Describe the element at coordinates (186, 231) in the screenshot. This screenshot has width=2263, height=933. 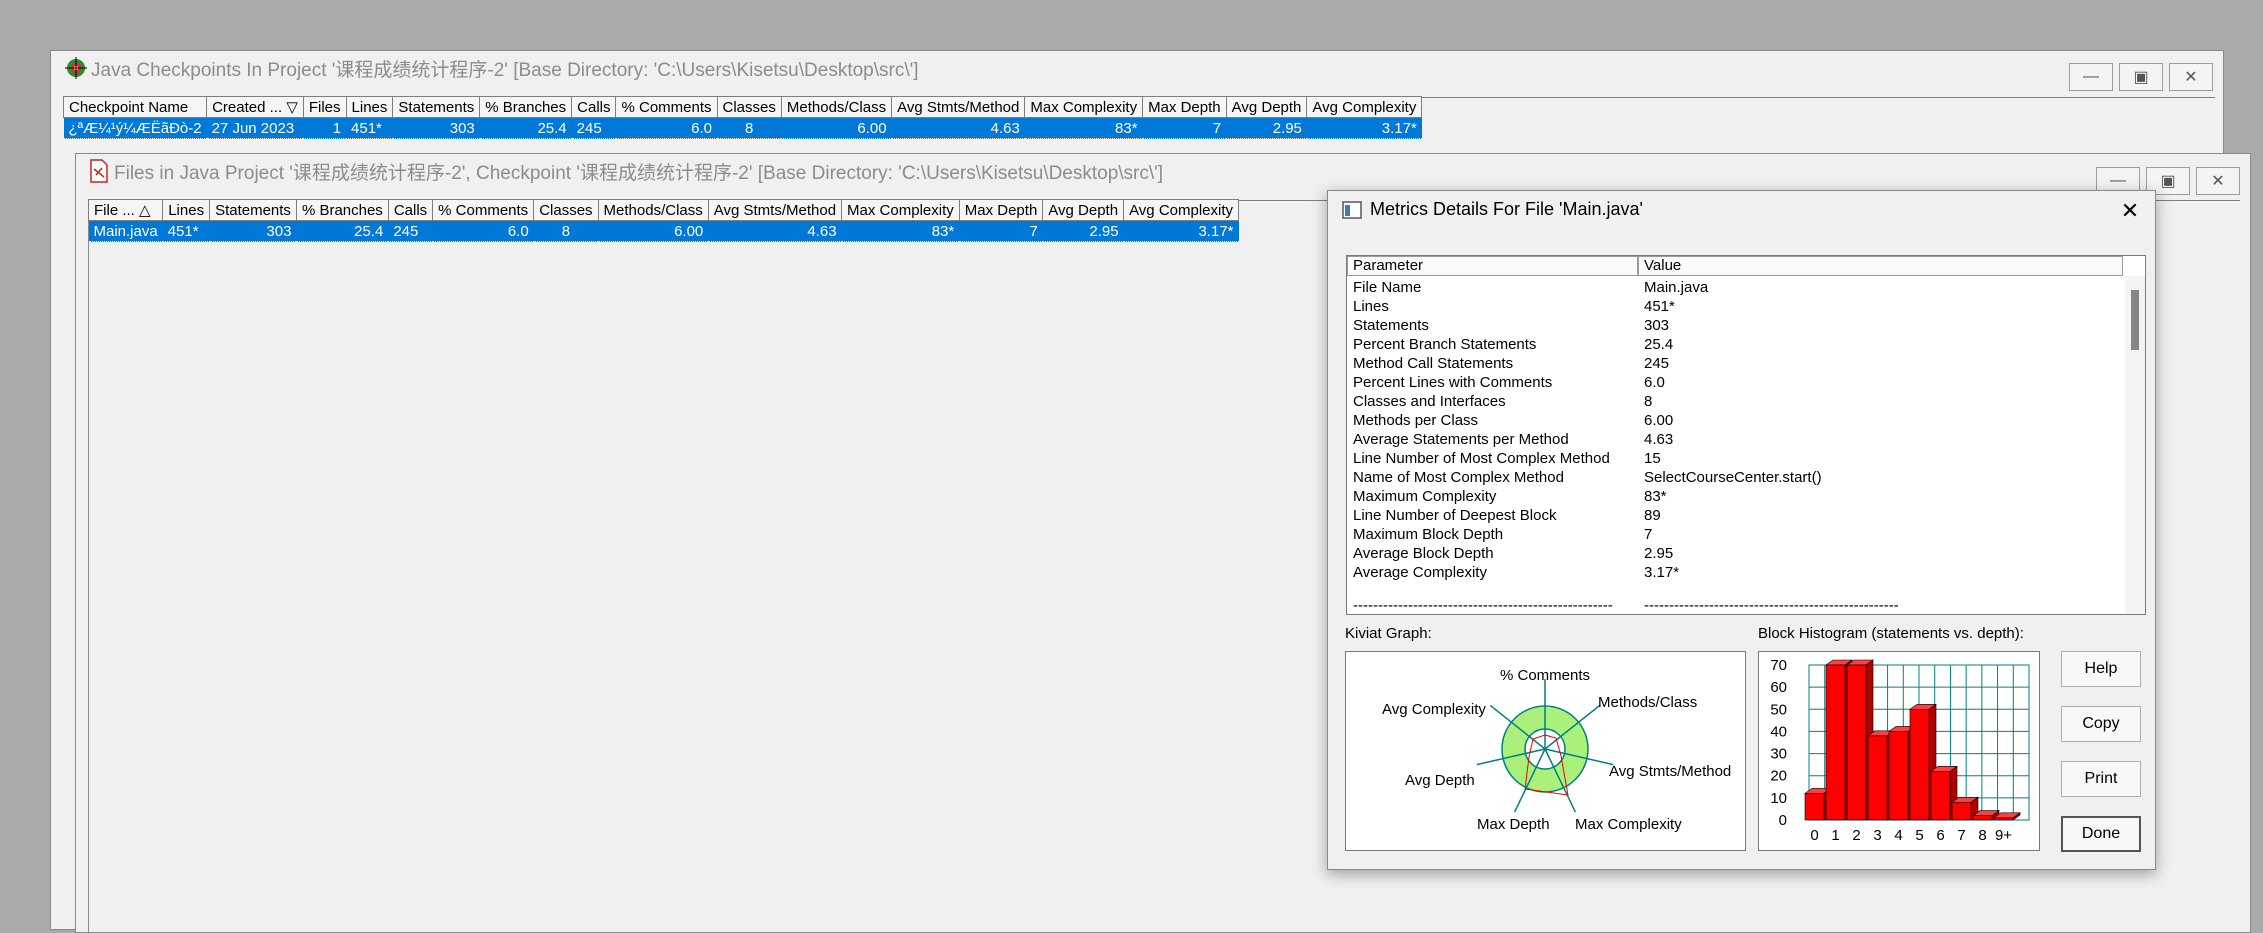
I see `cell: 451*` at that location.